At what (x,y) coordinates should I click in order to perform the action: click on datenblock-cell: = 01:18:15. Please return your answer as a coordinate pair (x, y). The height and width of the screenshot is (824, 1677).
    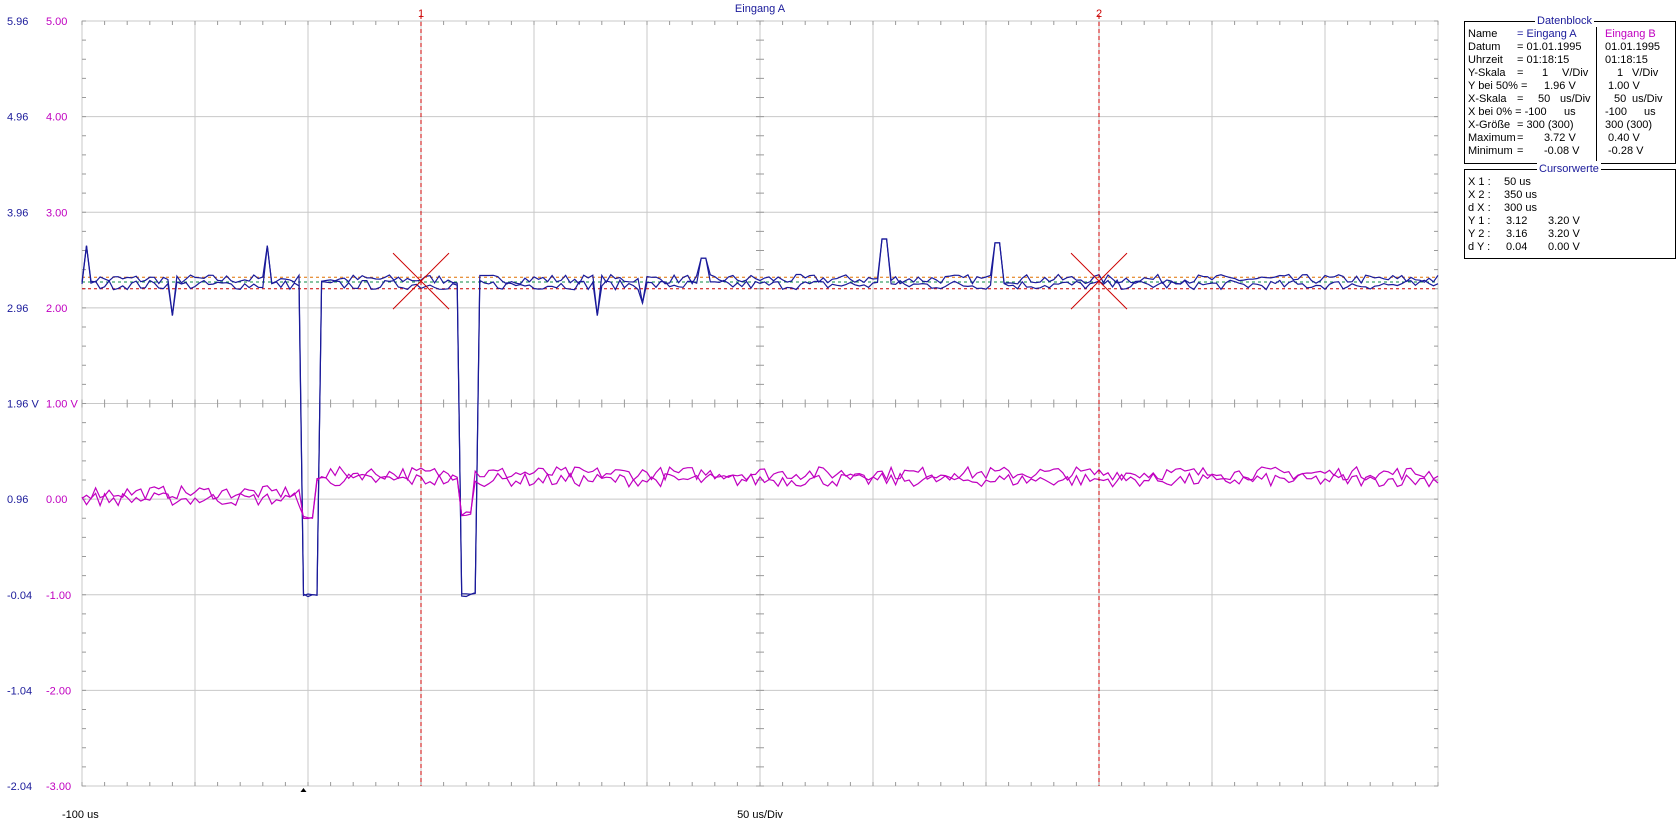
    Looking at the image, I should click on (1543, 60).